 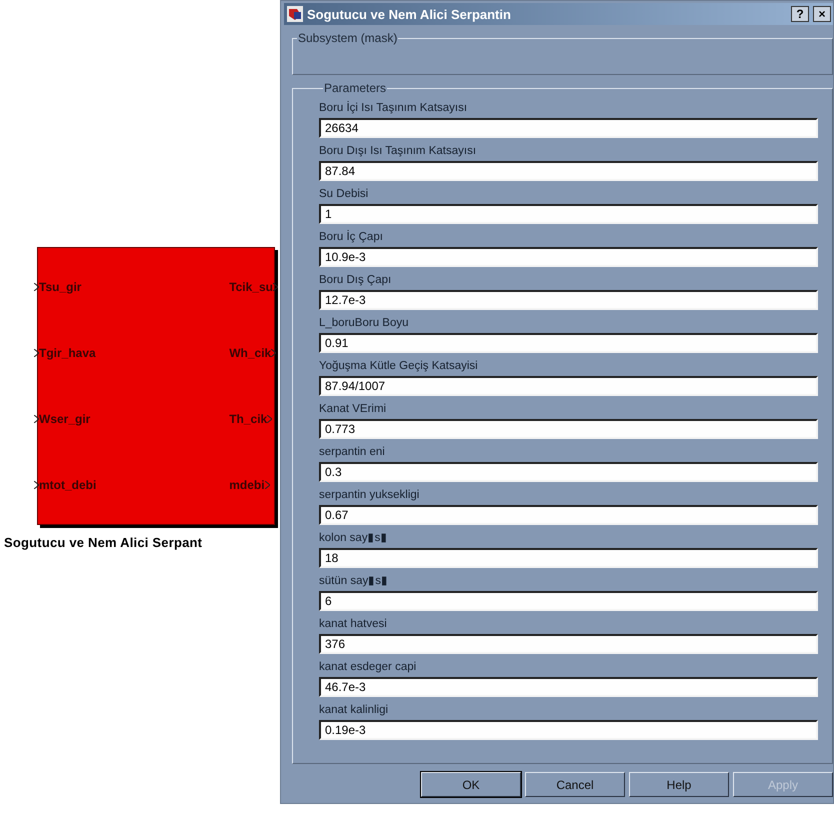 What do you see at coordinates (393, 108) in the screenshot?
I see `field-label: Boru İçi Isı Taşınım Katsayısı` at bounding box center [393, 108].